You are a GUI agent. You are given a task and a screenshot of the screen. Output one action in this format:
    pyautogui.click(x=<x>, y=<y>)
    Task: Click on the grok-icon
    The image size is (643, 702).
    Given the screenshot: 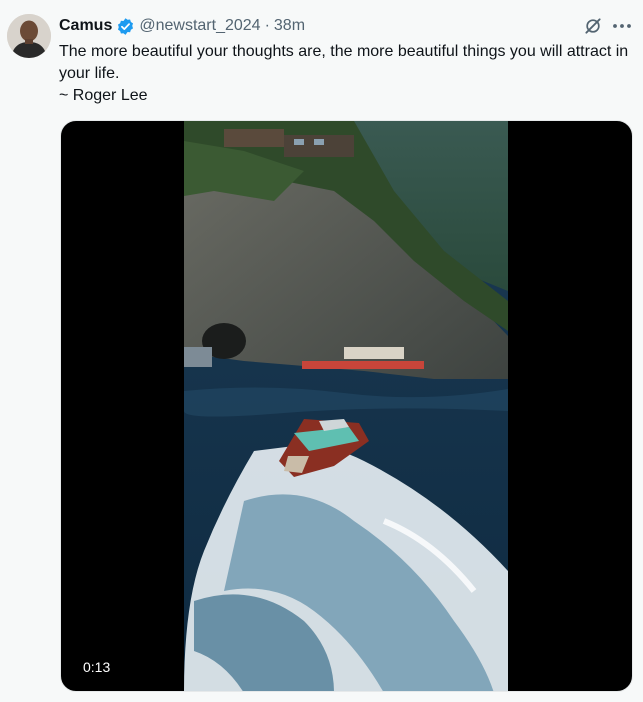 What is the action you would take?
    pyautogui.click(x=593, y=26)
    